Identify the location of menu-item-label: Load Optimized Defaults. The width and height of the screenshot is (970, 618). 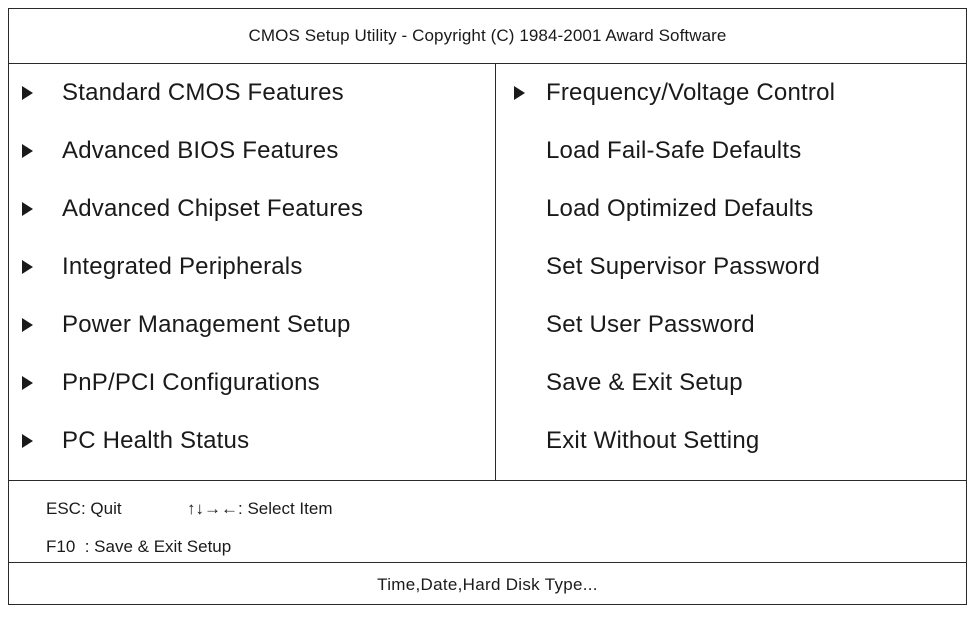
(680, 208).